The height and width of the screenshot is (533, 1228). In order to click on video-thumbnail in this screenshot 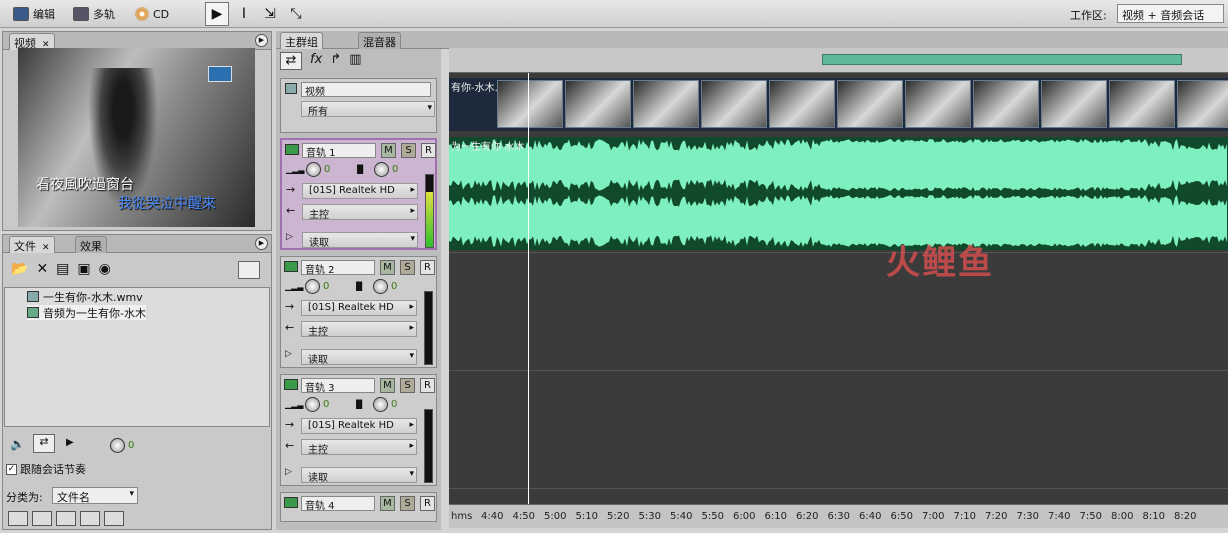, I will do `click(1074, 104)`.